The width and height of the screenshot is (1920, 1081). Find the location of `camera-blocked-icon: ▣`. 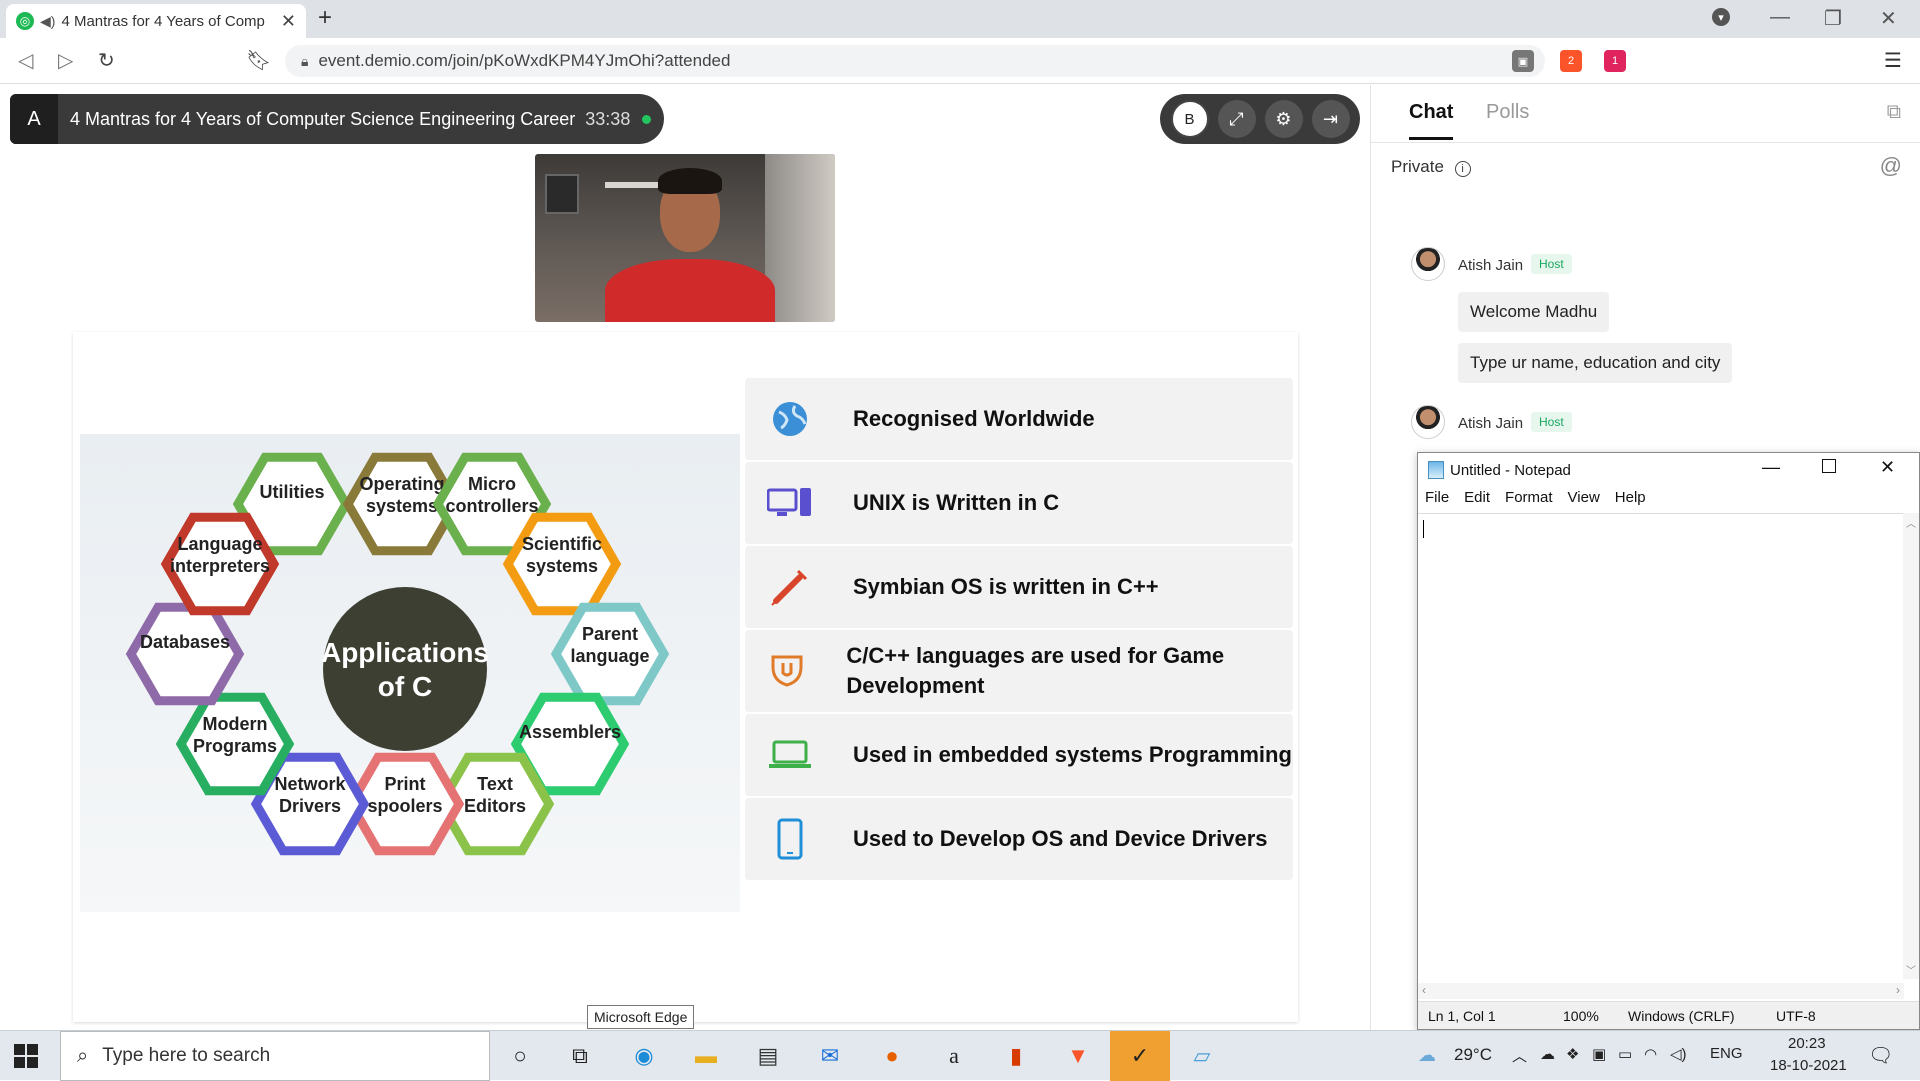

camera-blocked-icon: ▣ is located at coordinates (1523, 61).